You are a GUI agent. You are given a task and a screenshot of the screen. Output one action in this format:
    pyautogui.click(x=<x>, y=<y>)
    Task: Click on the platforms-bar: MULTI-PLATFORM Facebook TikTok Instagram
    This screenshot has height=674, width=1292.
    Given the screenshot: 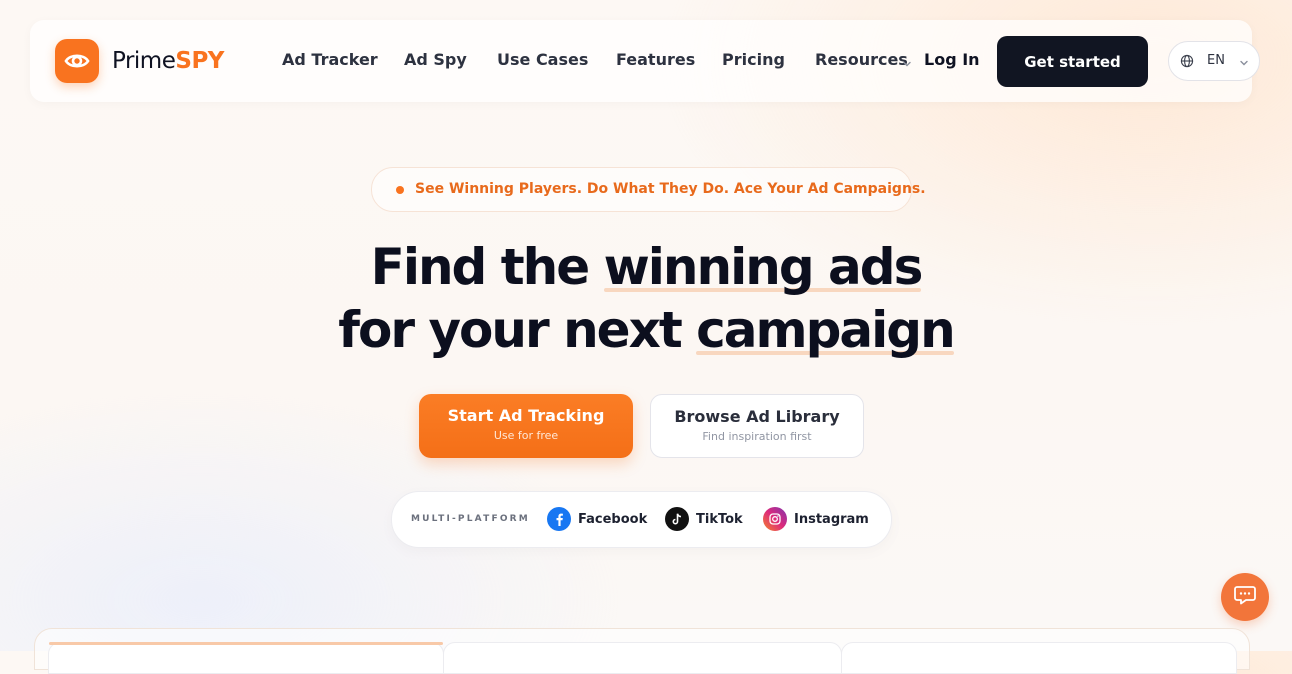 What is the action you would take?
    pyautogui.click(x=641, y=519)
    